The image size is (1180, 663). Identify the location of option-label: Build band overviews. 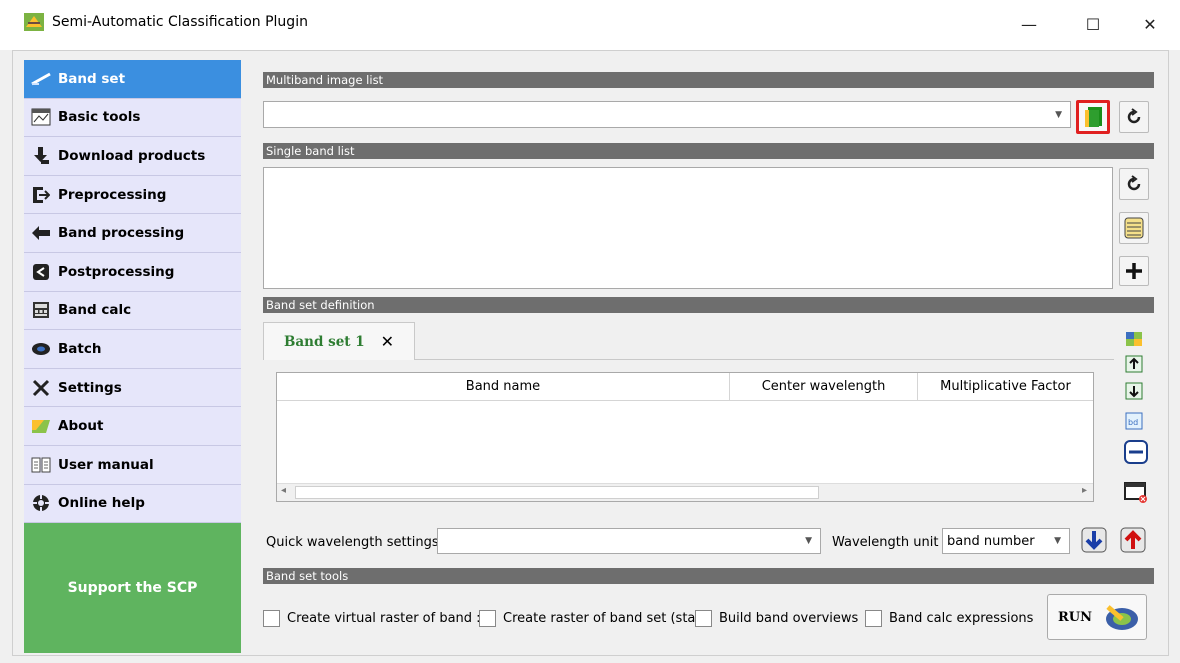
(789, 618).